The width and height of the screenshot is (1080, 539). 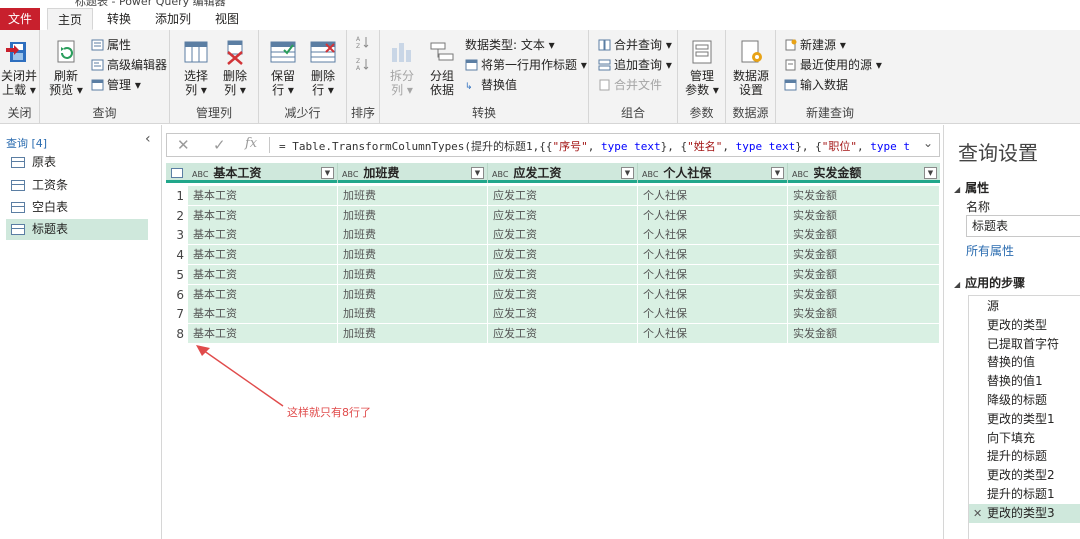 What do you see at coordinates (196, 67) in the screenshot?
I see `choose-columns-button: 选择 列 ▾` at bounding box center [196, 67].